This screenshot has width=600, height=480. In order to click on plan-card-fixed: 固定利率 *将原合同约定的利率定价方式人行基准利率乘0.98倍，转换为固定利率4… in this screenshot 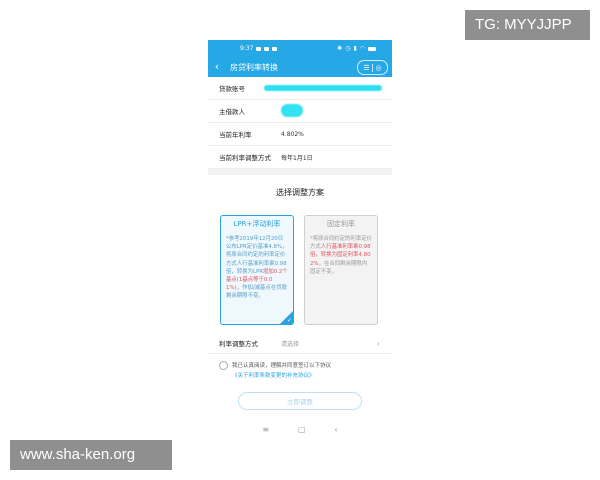, I will do `click(341, 270)`.